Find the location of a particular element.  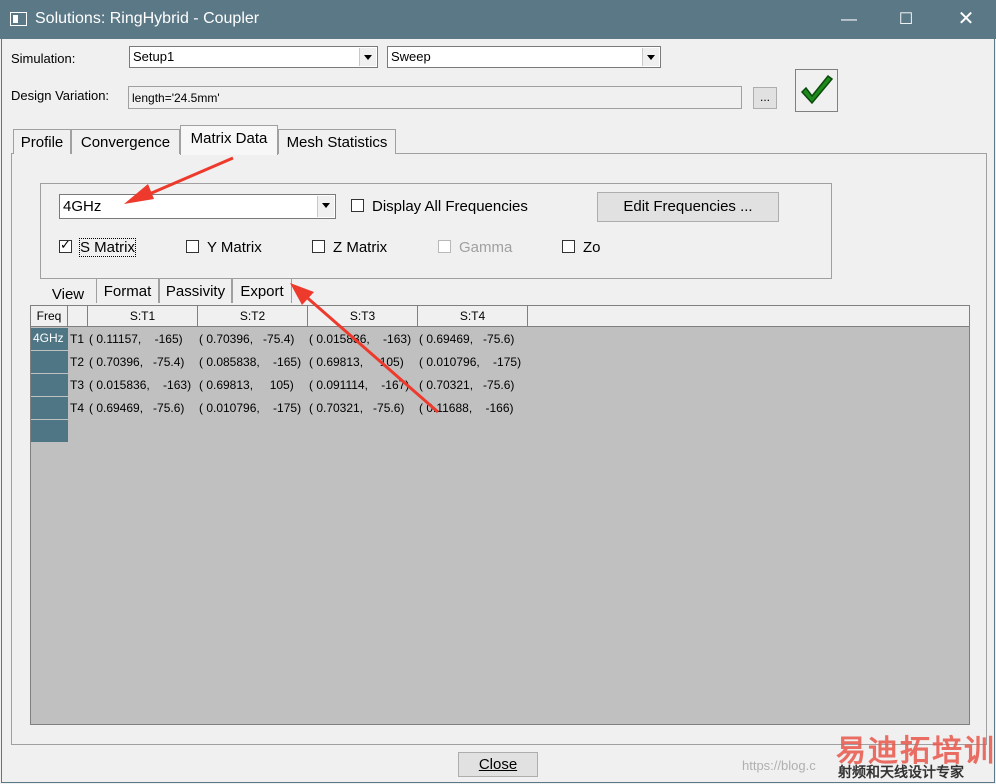

annotation-arrowhead is located at coordinates (139, 194).